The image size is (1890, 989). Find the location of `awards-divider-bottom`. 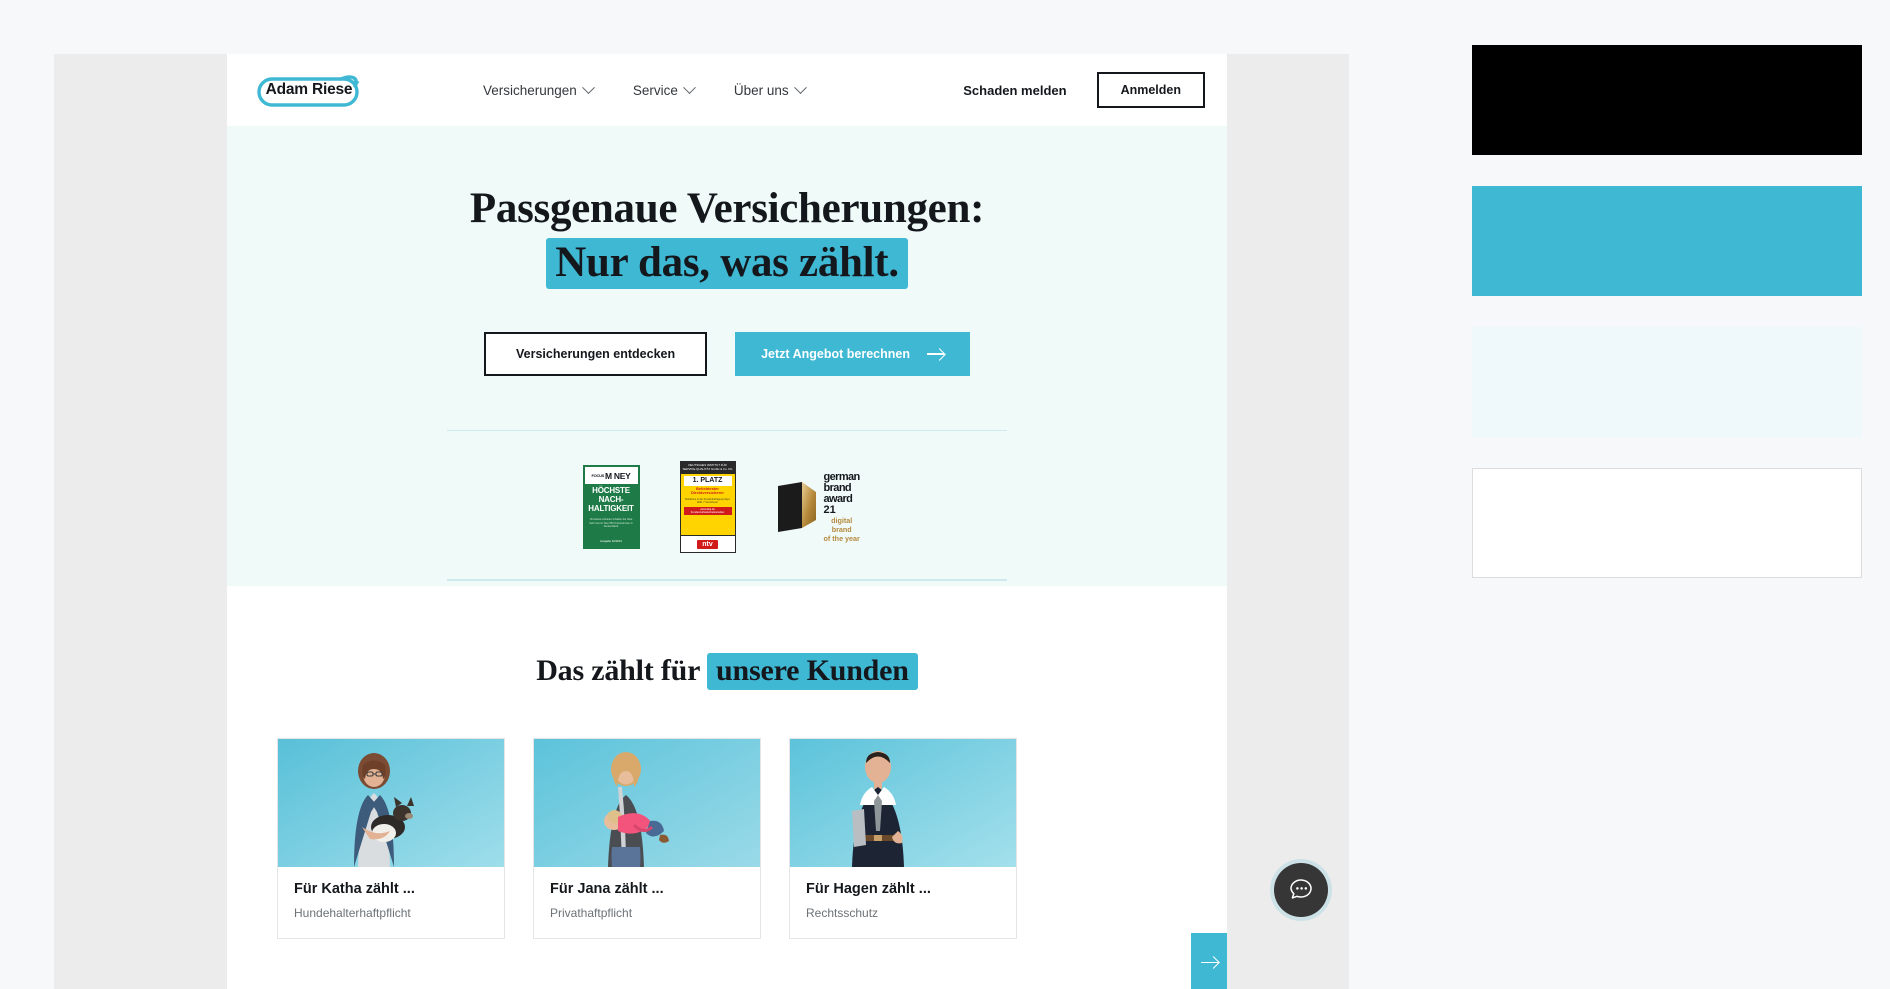

awards-divider-bottom is located at coordinates (727, 580).